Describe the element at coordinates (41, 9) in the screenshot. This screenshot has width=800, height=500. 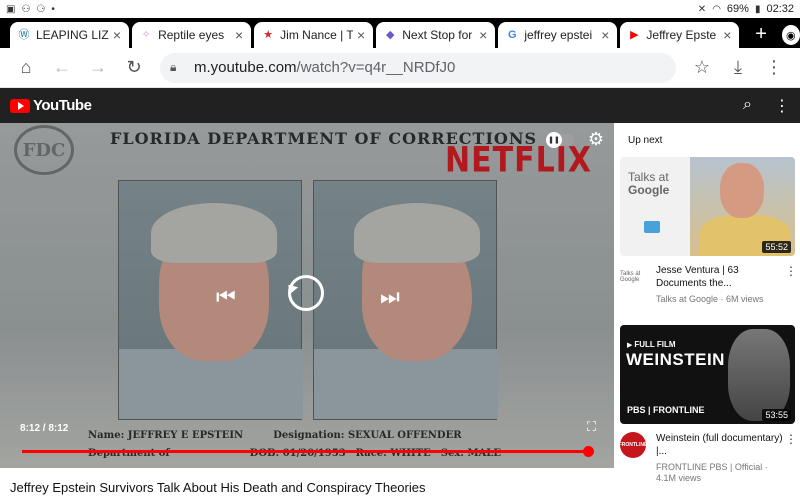
I see `notification-icon-2: ⚆` at that location.